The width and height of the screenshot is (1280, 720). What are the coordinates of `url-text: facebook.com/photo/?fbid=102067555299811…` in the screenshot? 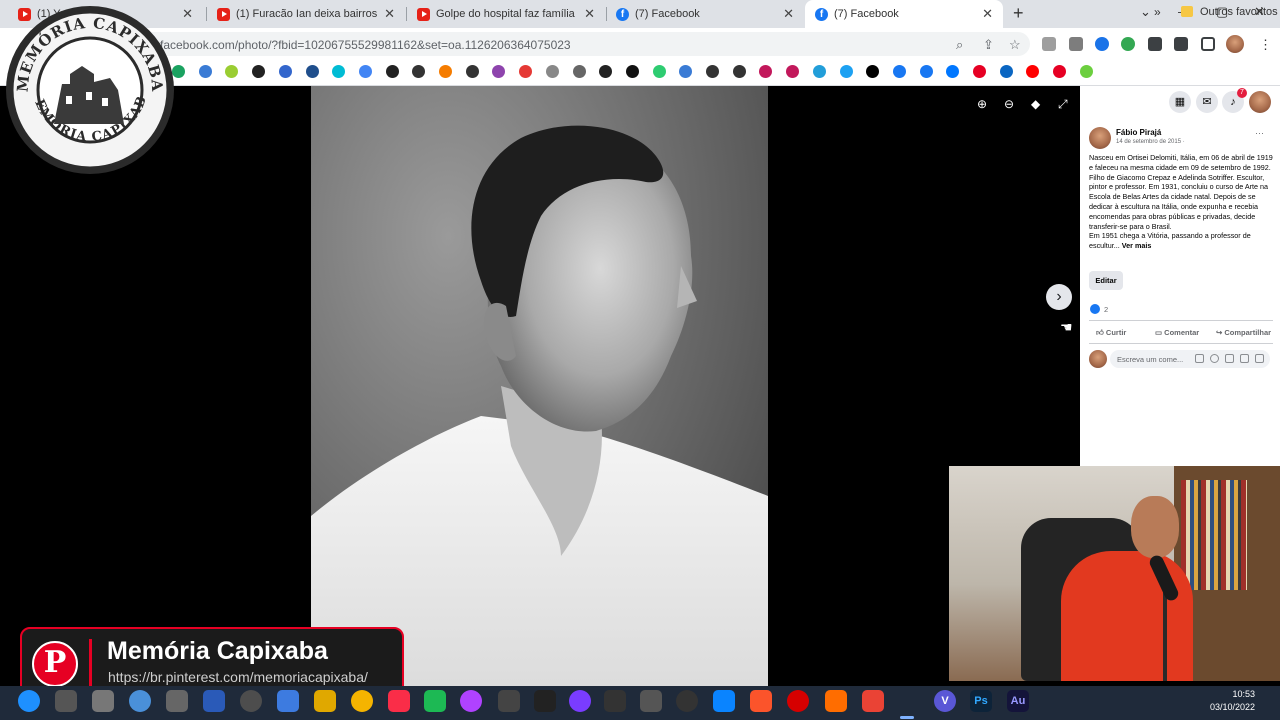 It's located at (365, 45).